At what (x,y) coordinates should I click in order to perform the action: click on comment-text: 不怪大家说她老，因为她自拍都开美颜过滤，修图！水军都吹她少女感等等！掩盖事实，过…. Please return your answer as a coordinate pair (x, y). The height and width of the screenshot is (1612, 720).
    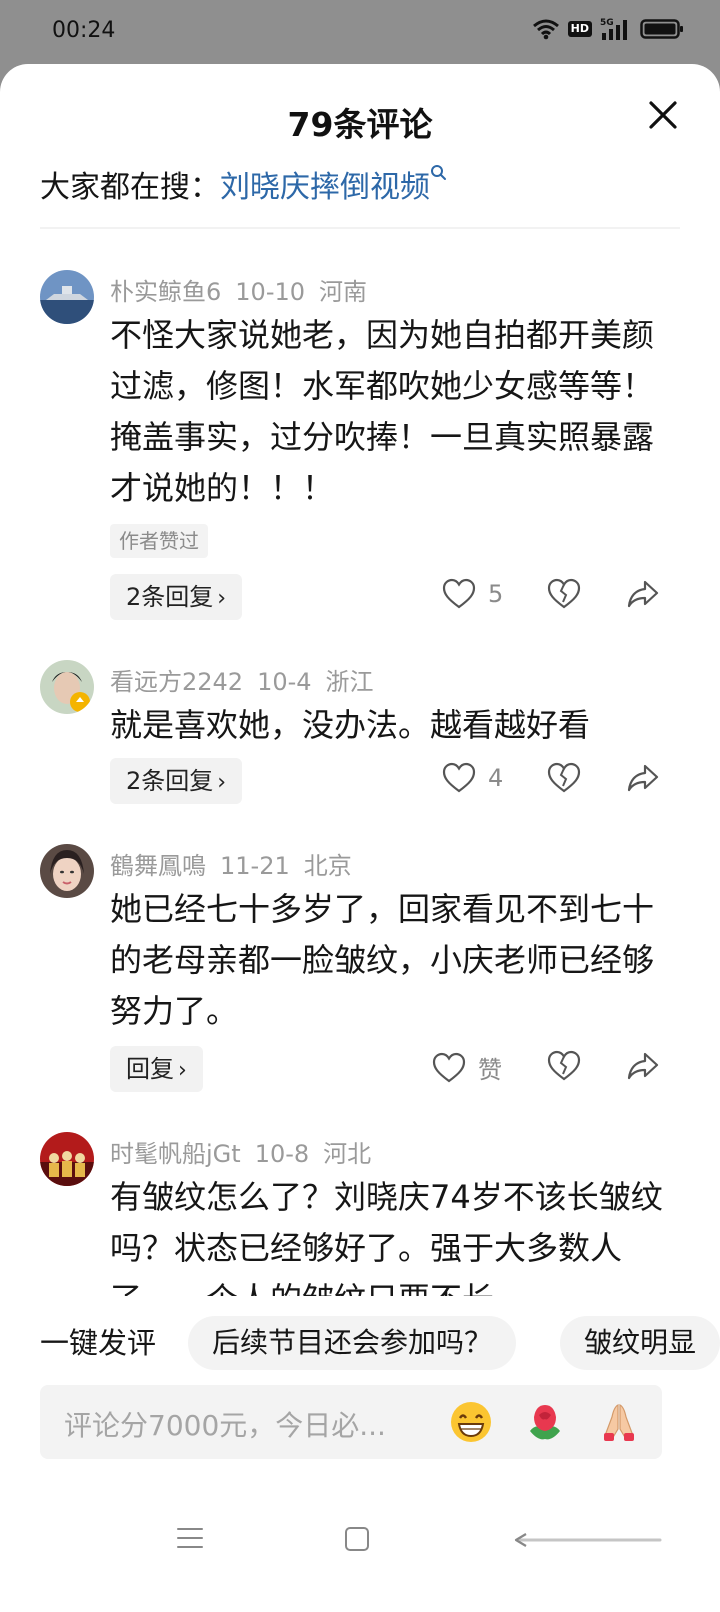
    Looking at the image, I should click on (382, 411).